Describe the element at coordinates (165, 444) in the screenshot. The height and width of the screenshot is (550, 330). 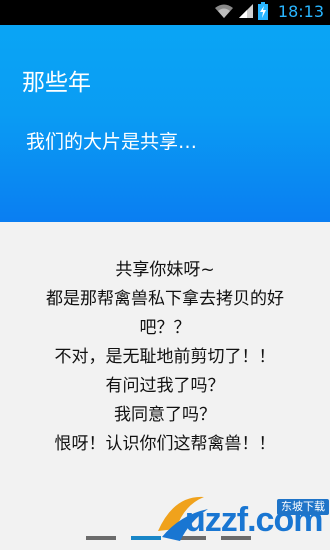
I see `message-line-7: 恨呀！认识你们这帮禽兽！！` at that location.